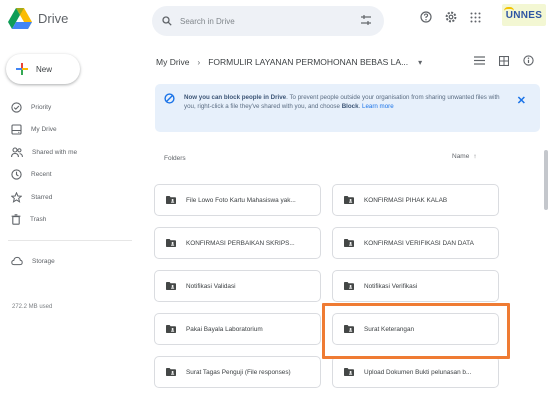 This screenshot has width=550, height=401. What do you see at coordinates (70, 220) in the screenshot?
I see `sidebar-item-trash: Trash` at bounding box center [70, 220].